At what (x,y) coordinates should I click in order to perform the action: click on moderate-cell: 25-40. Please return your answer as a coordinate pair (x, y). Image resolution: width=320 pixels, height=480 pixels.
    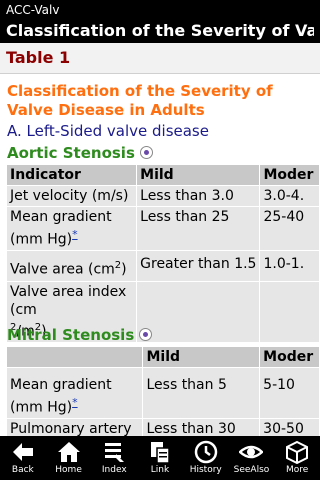
    Looking at the image, I should click on (289, 228).